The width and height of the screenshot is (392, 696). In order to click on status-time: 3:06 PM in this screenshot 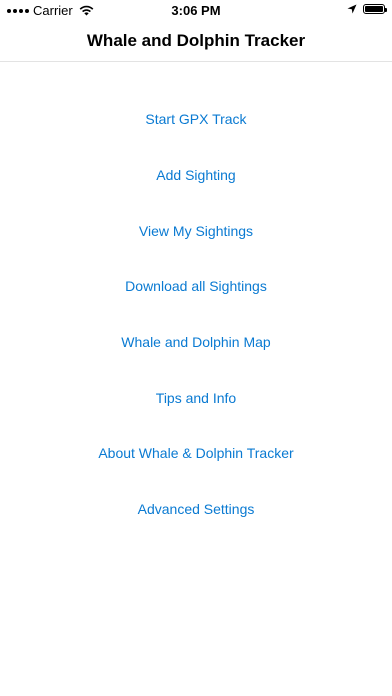, I will do `click(196, 10)`.